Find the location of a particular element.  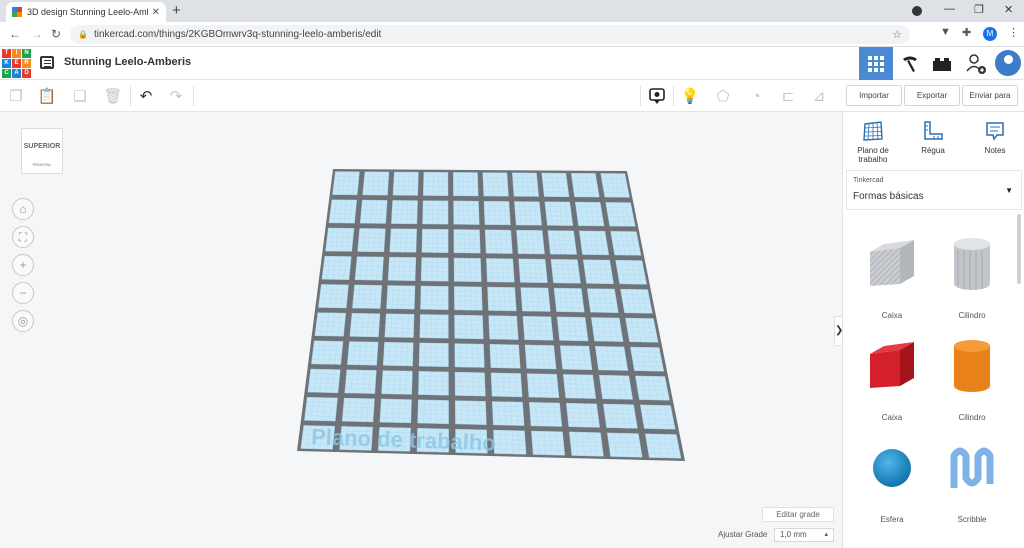

close-window-button: ✕ is located at coordinates (1008, 9).